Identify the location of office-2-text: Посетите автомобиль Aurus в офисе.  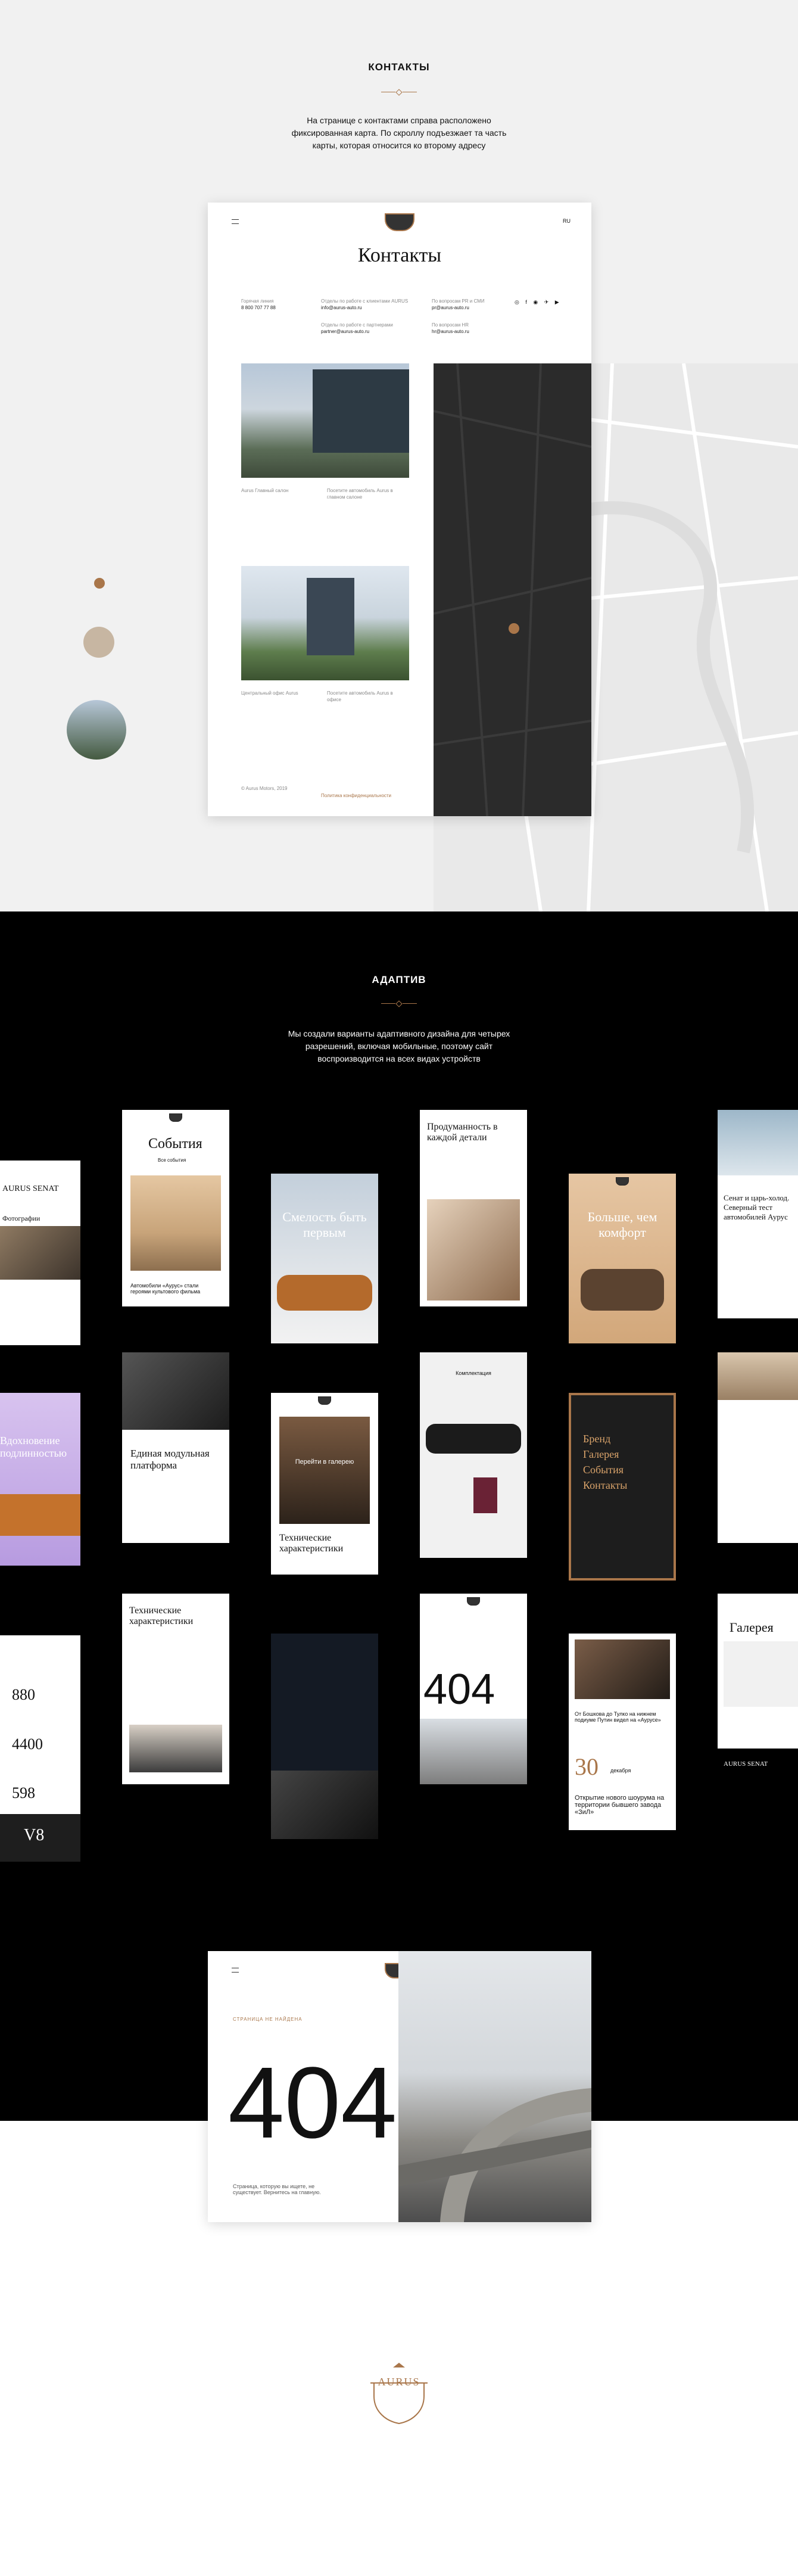
(360, 696).